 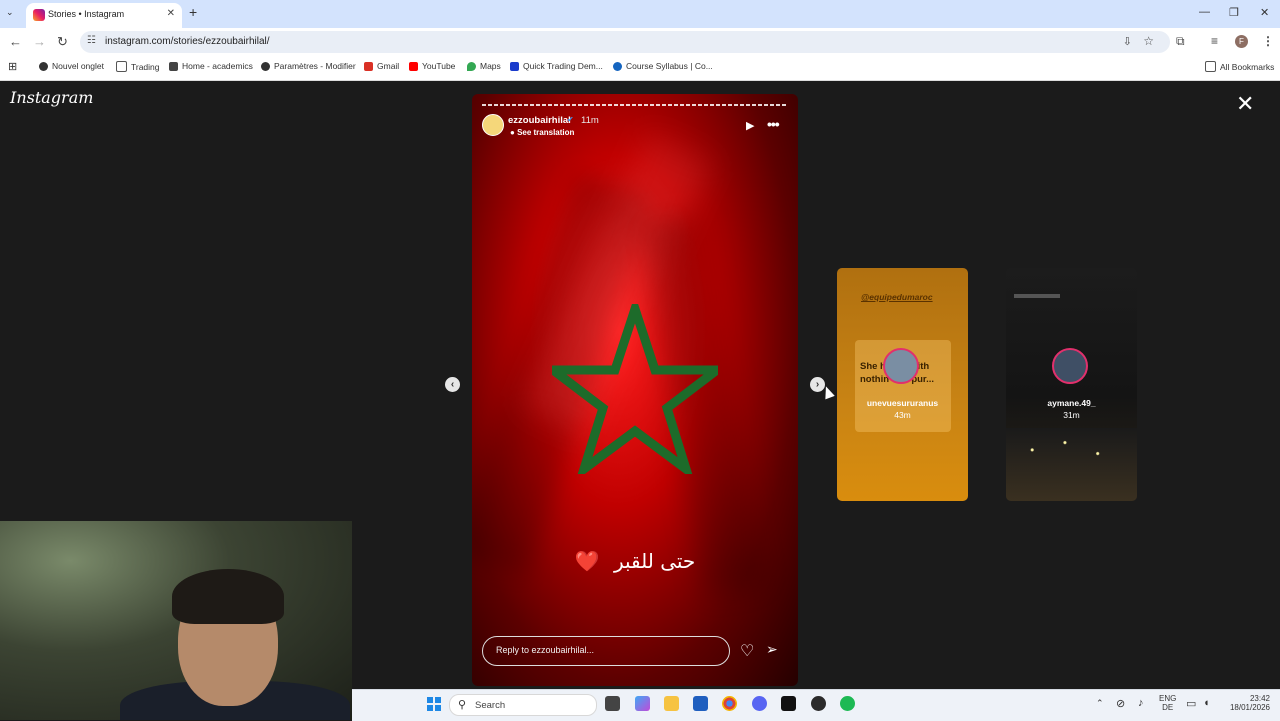 What do you see at coordinates (1204, 12) in the screenshot?
I see `minimize-window-icon: —` at bounding box center [1204, 12].